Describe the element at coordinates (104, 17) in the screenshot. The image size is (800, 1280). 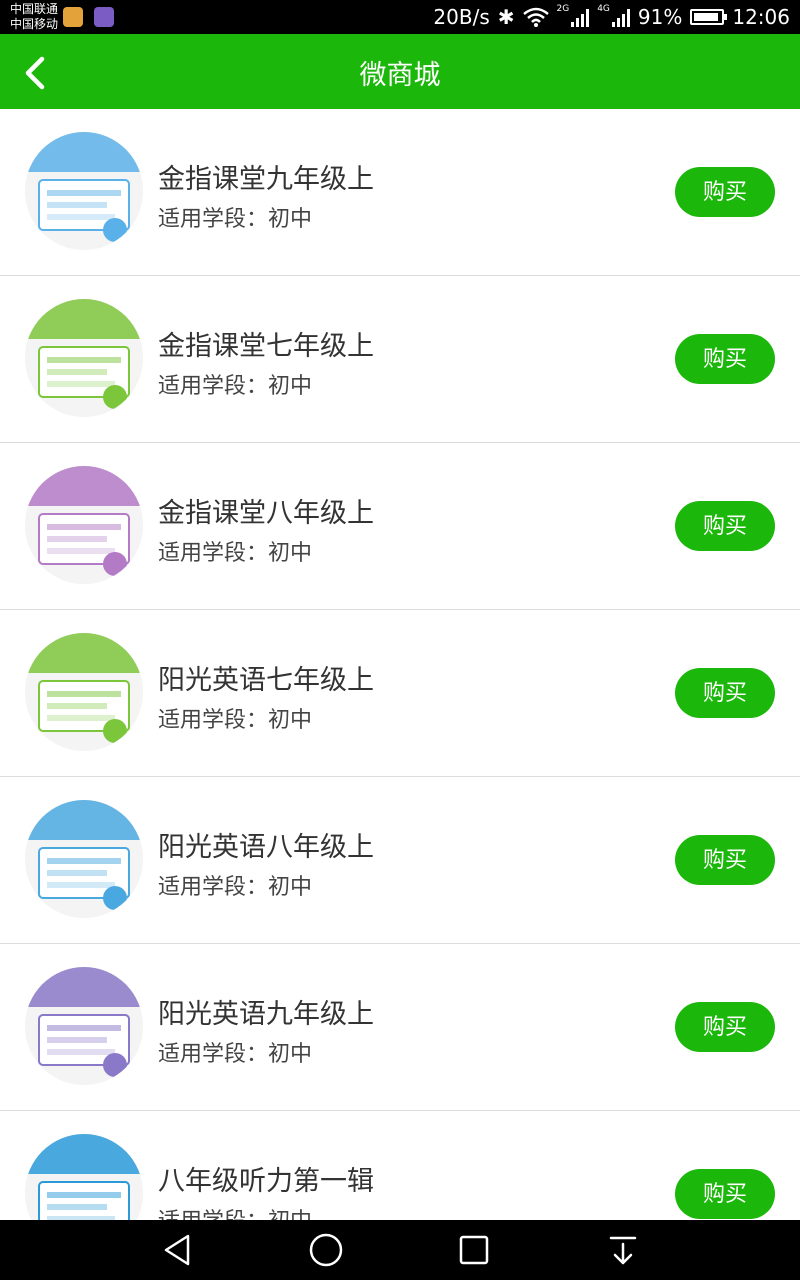
I see `notification-gallery-icon` at that location.